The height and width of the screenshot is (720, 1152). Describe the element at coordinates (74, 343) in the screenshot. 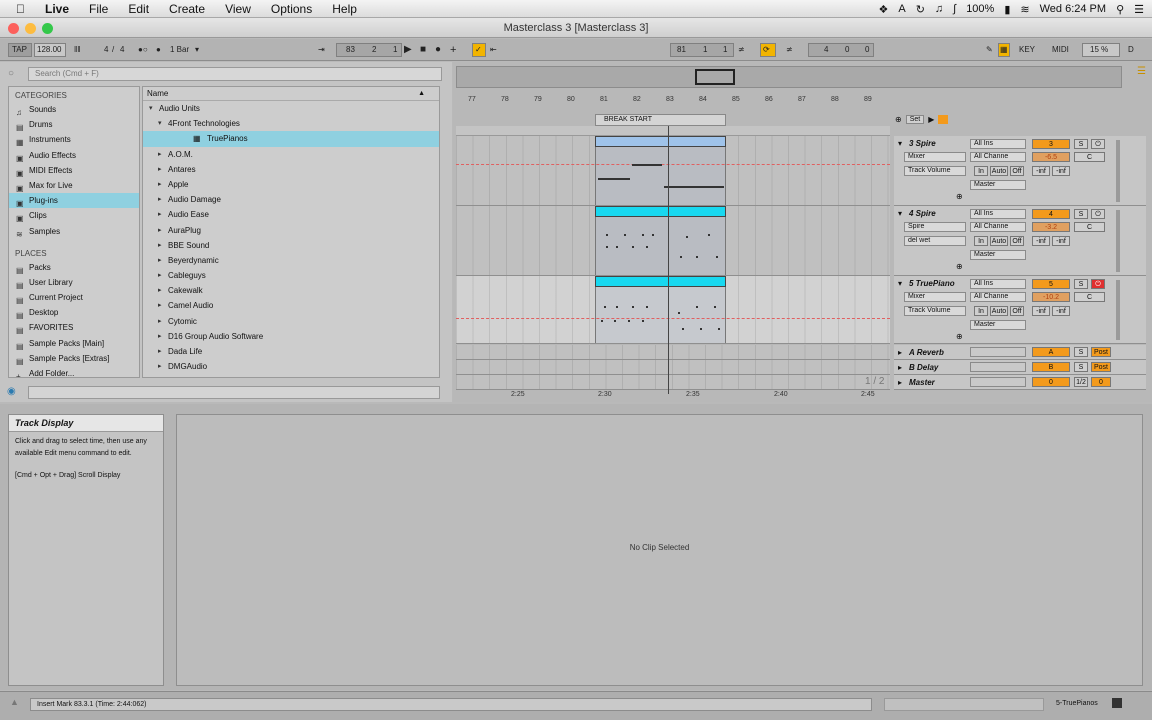

I see `place-sample-packs-main: ▤ Sample Packs [Main]` at that location.